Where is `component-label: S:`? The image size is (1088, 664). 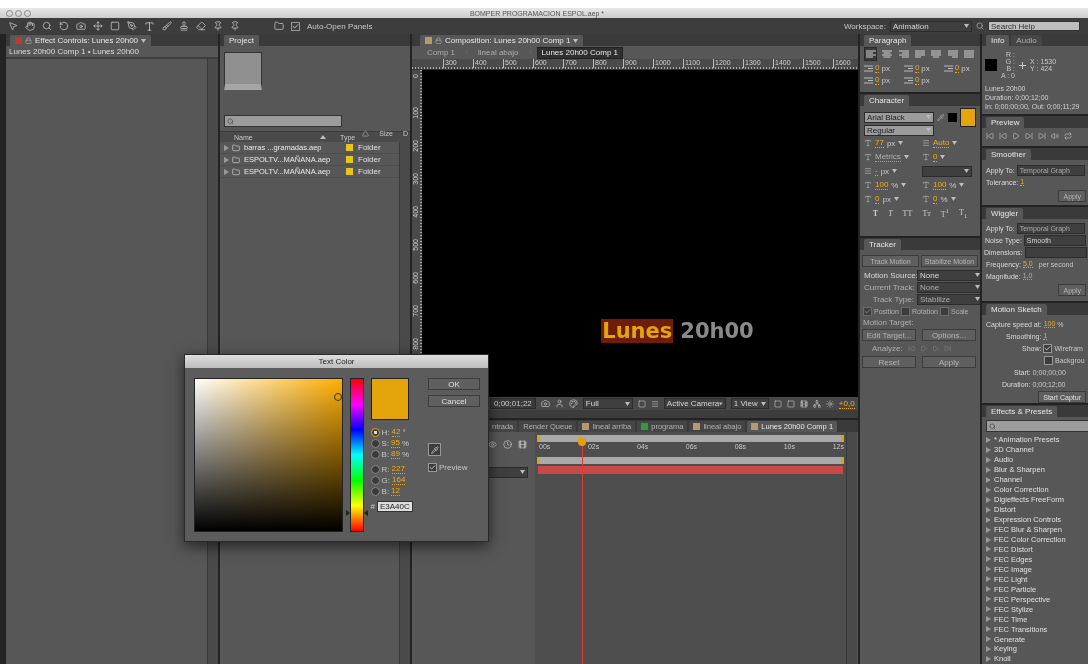
component-label: S: is located at coordinates (385, 443).